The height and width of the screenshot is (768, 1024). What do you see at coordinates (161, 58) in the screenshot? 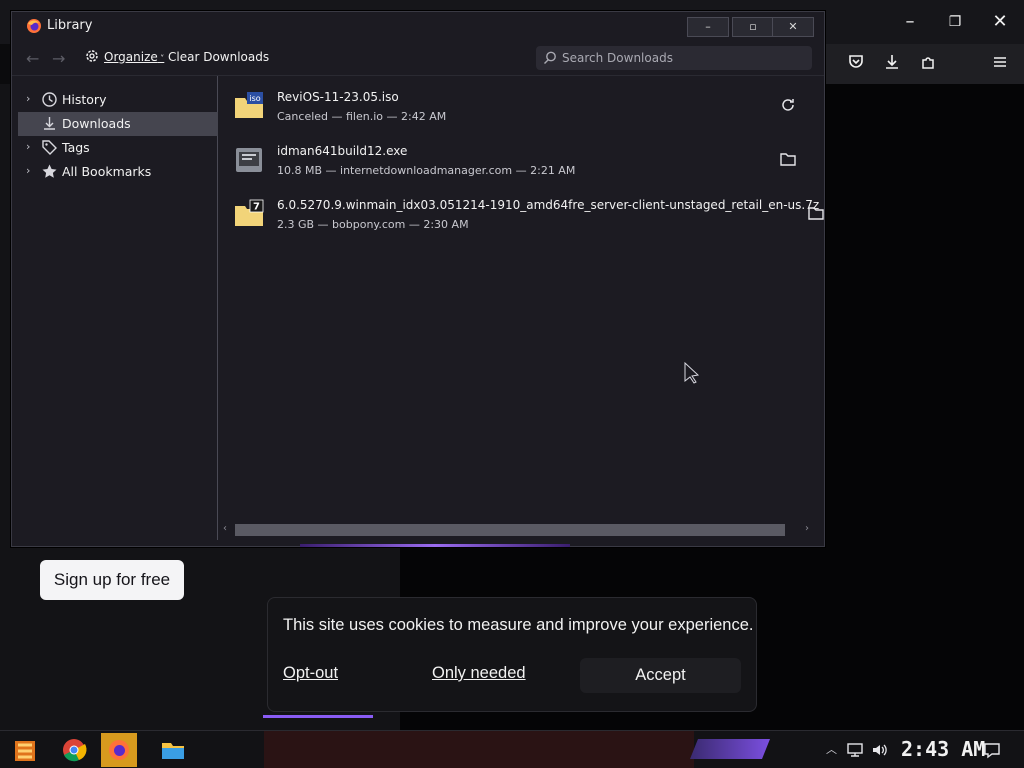
I see `chevron-down-icon: ˅` at bounding box center [161, 58].